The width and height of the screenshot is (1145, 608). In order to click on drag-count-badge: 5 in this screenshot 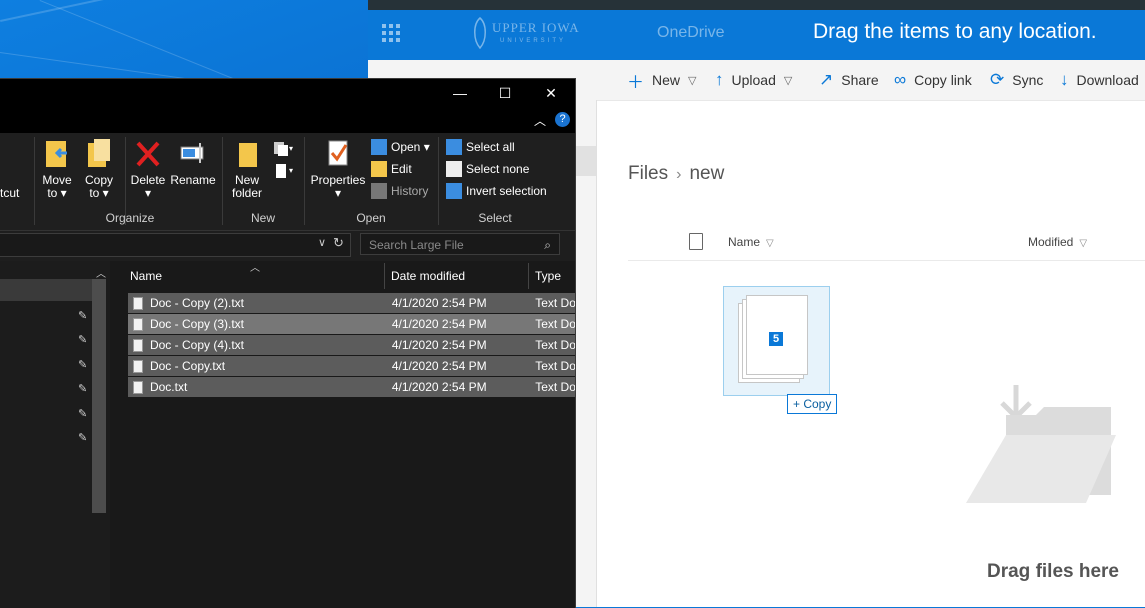, I will do `click(776, 339)`.